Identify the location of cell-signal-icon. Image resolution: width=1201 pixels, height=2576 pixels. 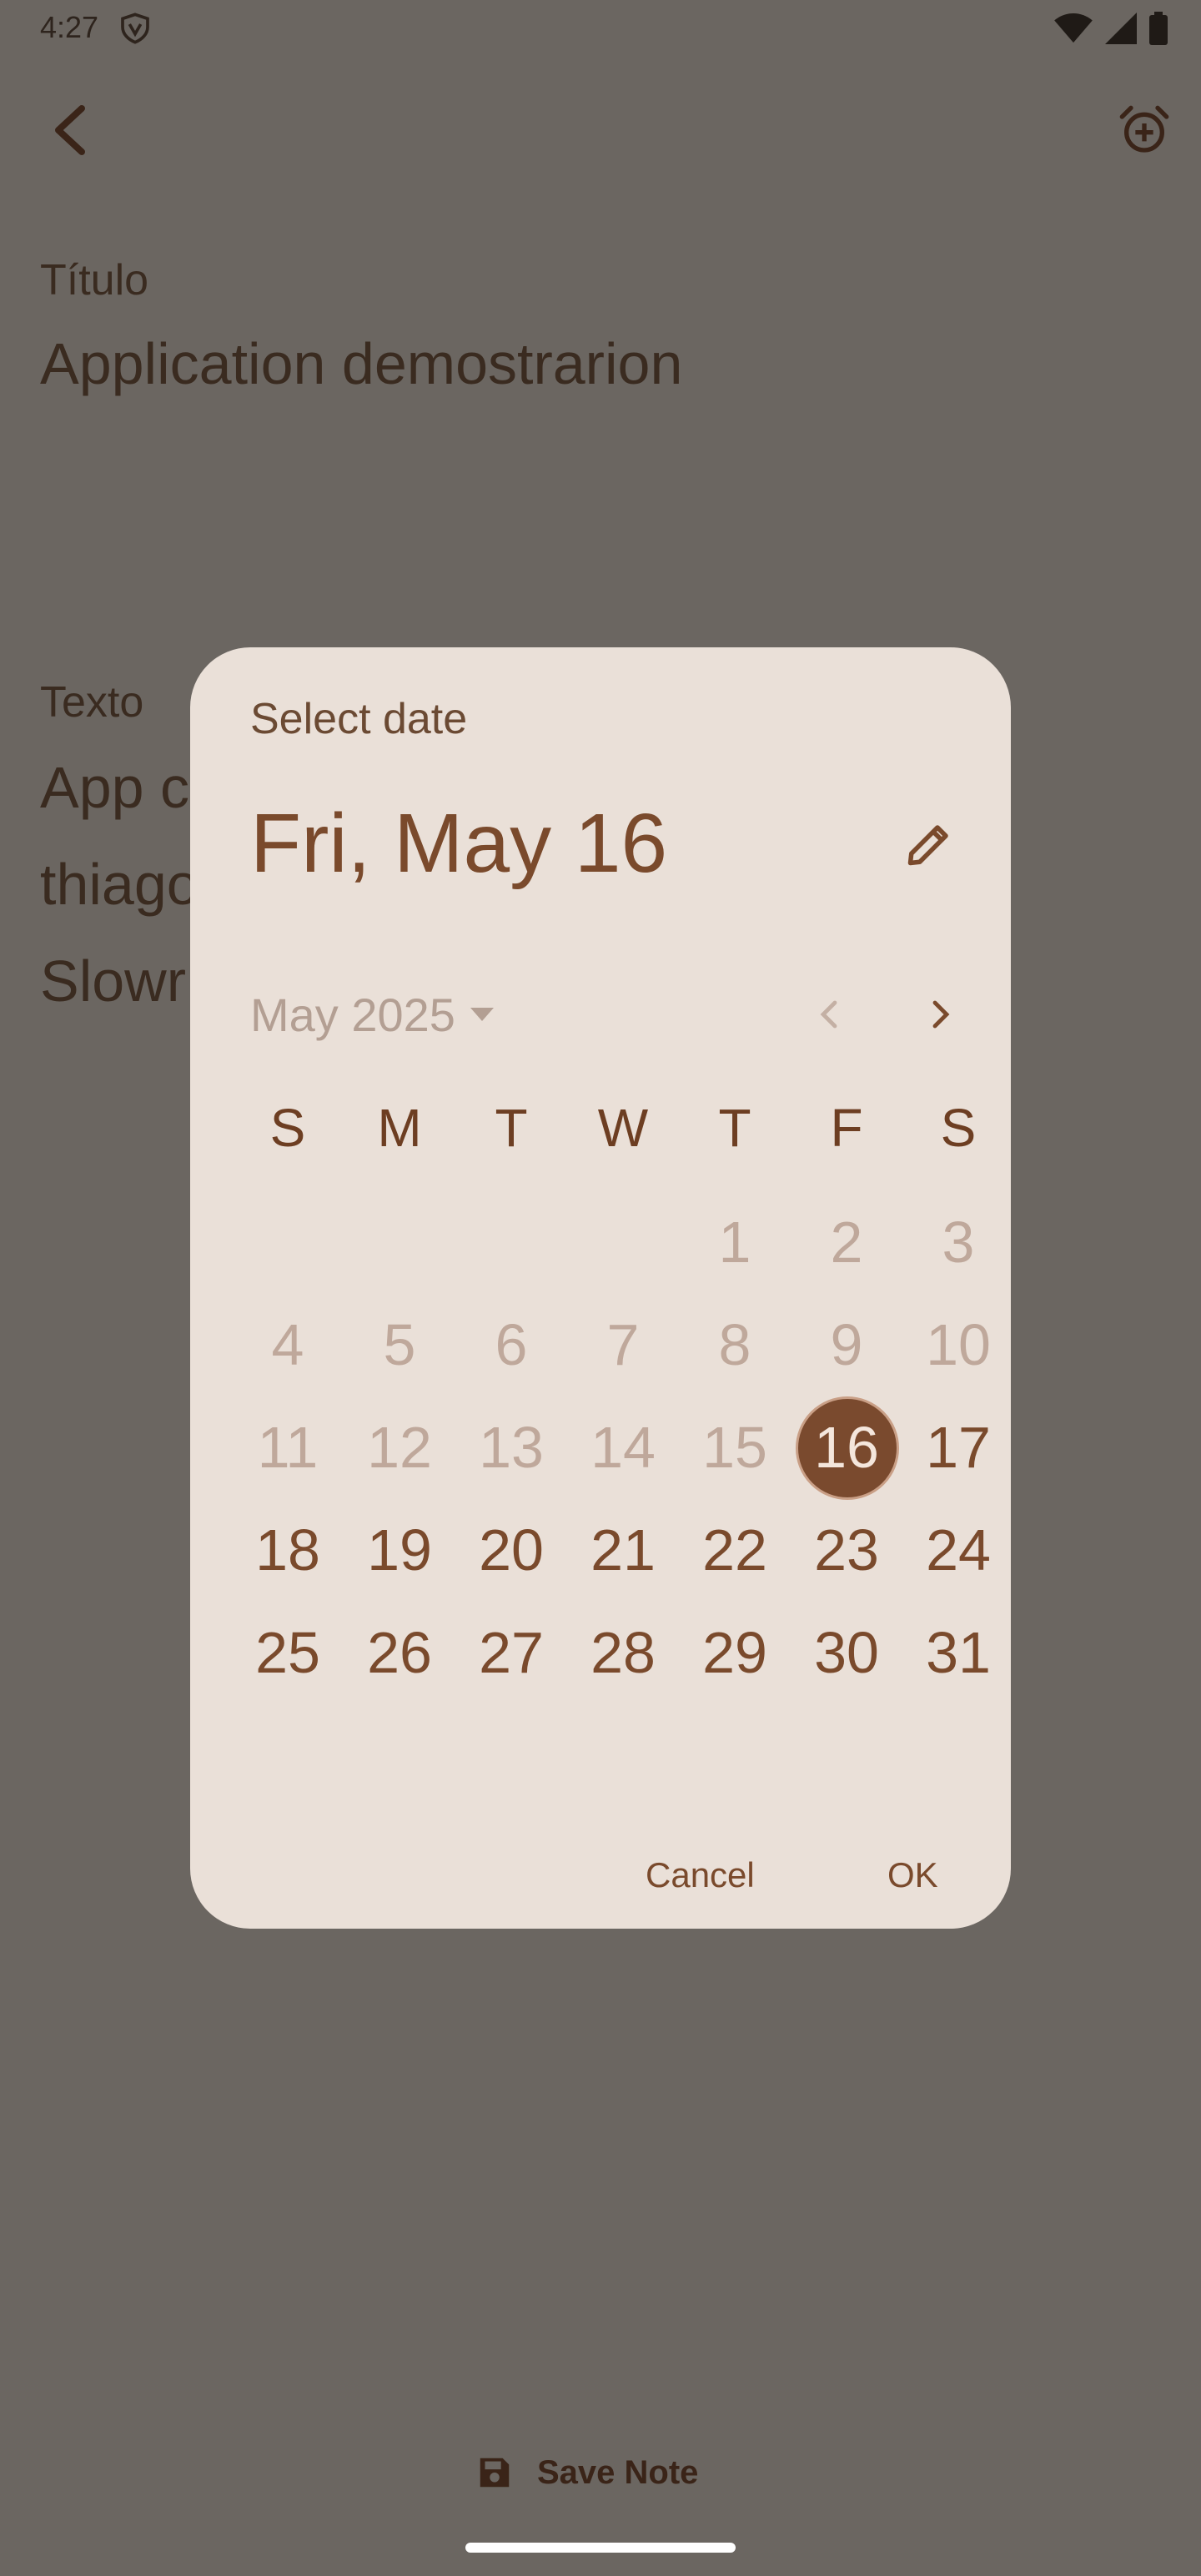
(1121, 28).